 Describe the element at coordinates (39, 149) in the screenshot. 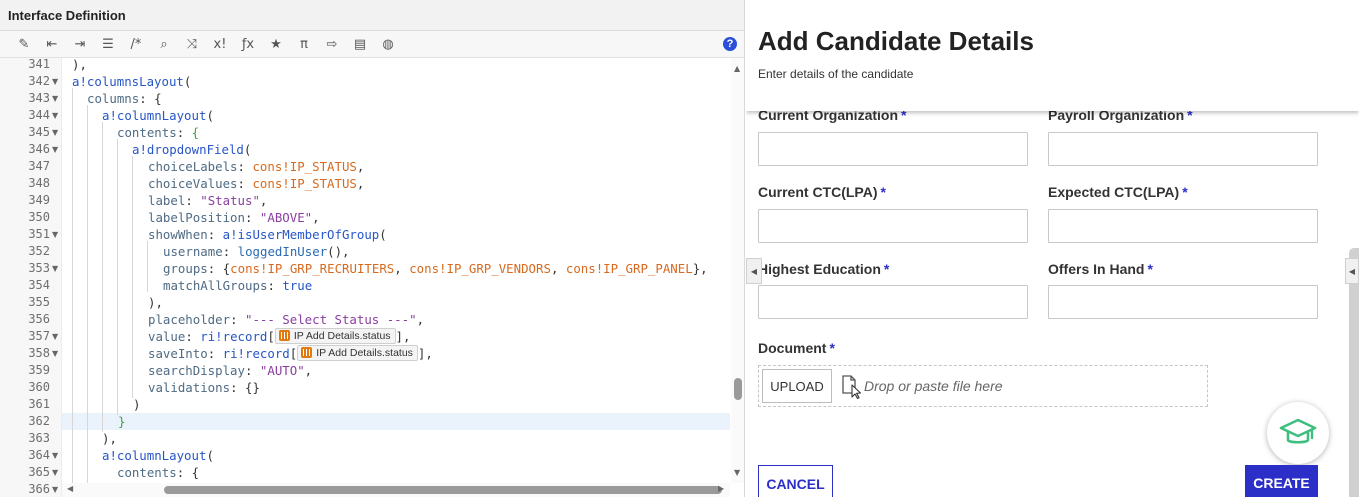

I see `line-number: 346` at that location.